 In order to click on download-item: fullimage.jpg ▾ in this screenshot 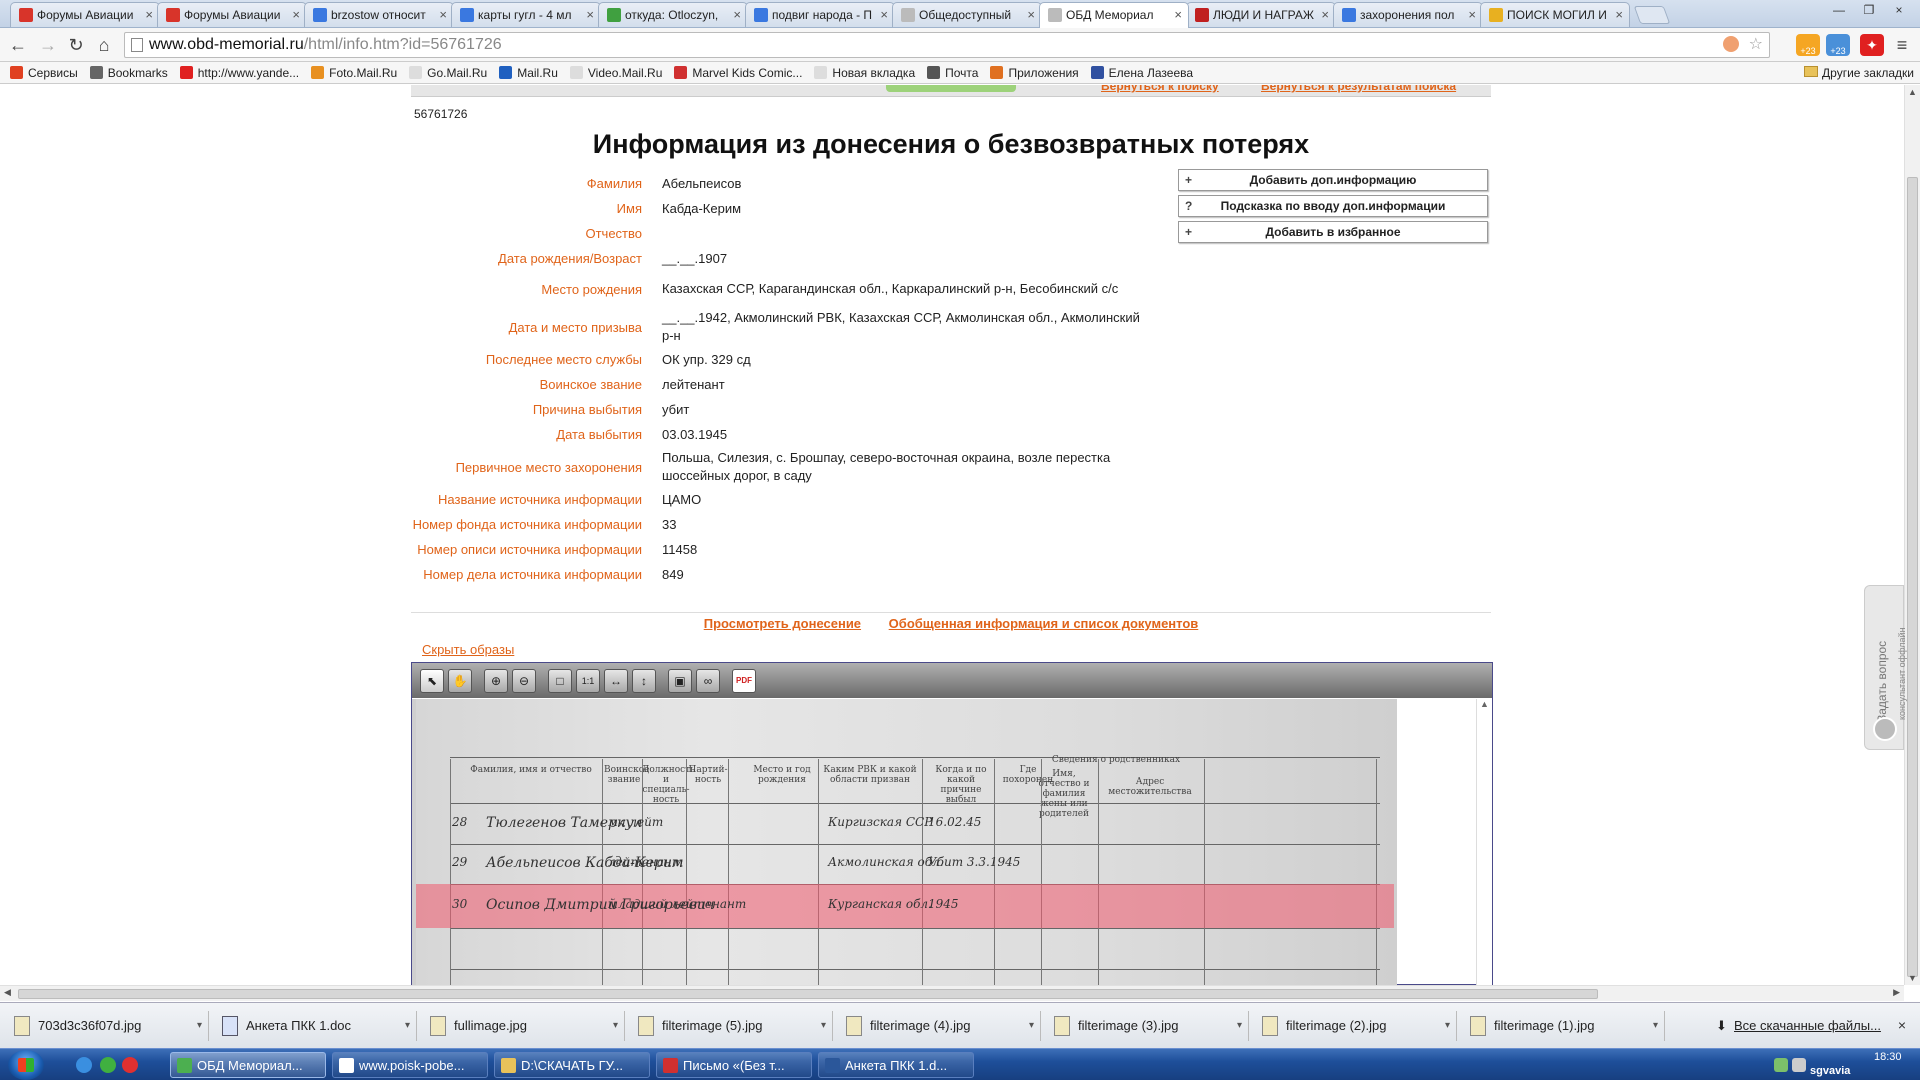, I will do `click(522, 1026)`.